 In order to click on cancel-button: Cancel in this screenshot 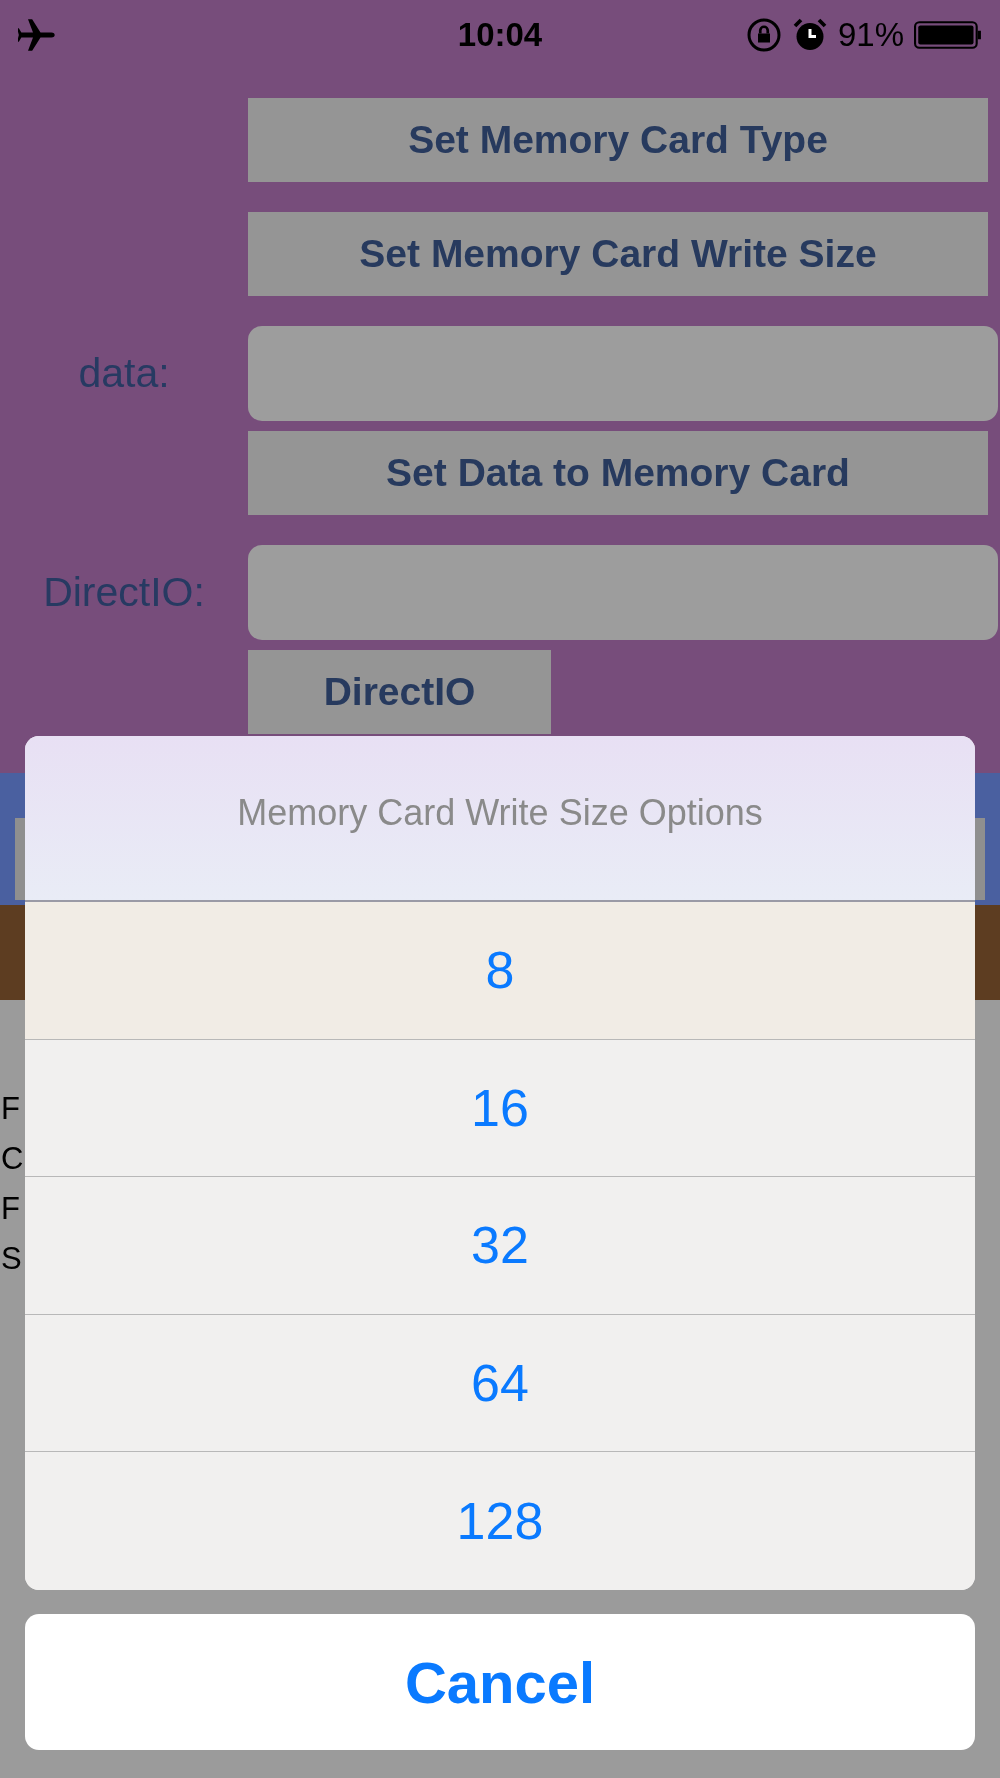, I will do `click(500, 1682)`.